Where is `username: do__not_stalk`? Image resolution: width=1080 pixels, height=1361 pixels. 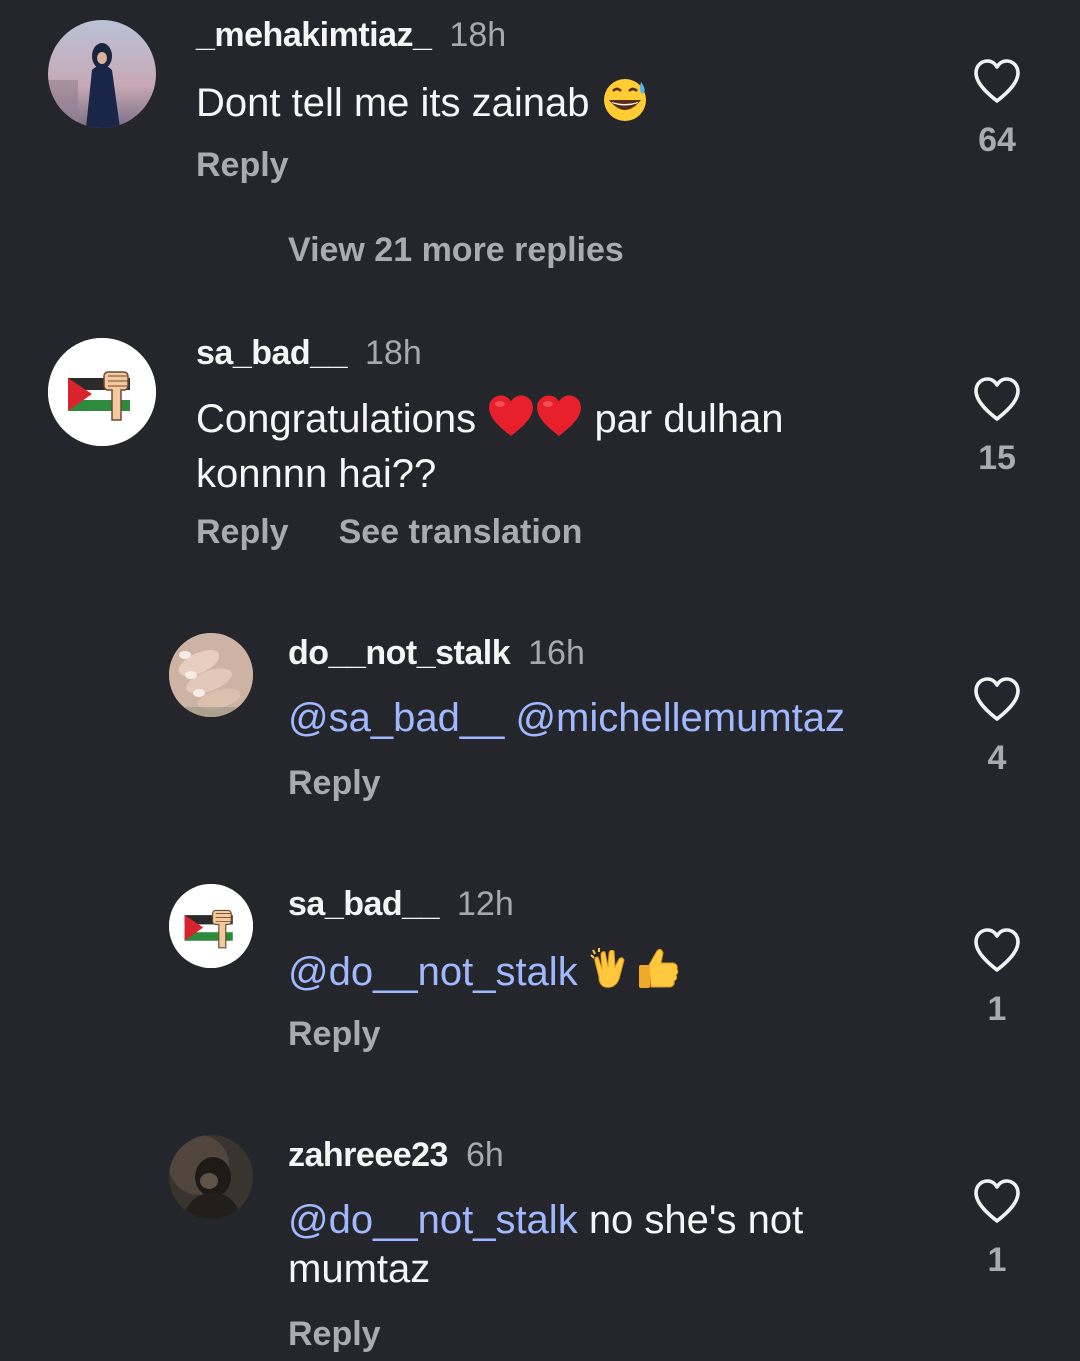
username: do__not_stalk is located at coordinates (399, 653).